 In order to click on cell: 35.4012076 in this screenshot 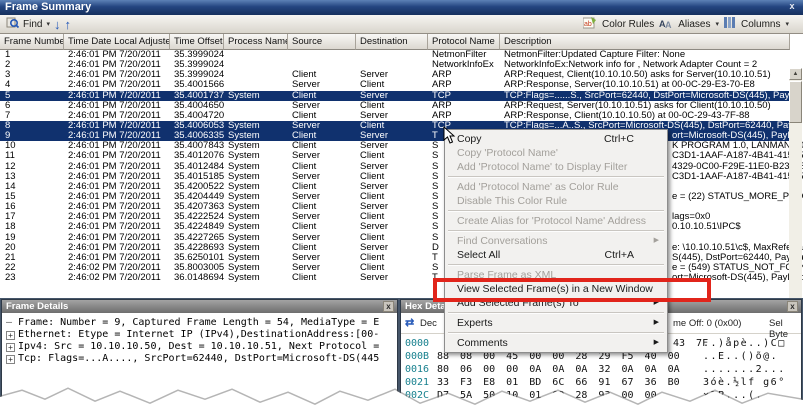, I will do `click(199, 156)`.